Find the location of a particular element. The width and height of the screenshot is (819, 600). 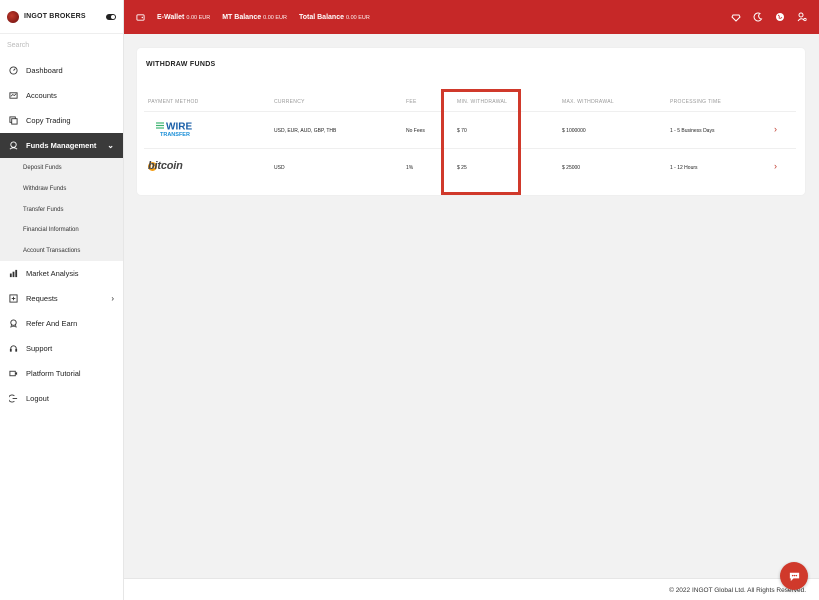

ingot-logo-icon is located at coordinates (13, 16).